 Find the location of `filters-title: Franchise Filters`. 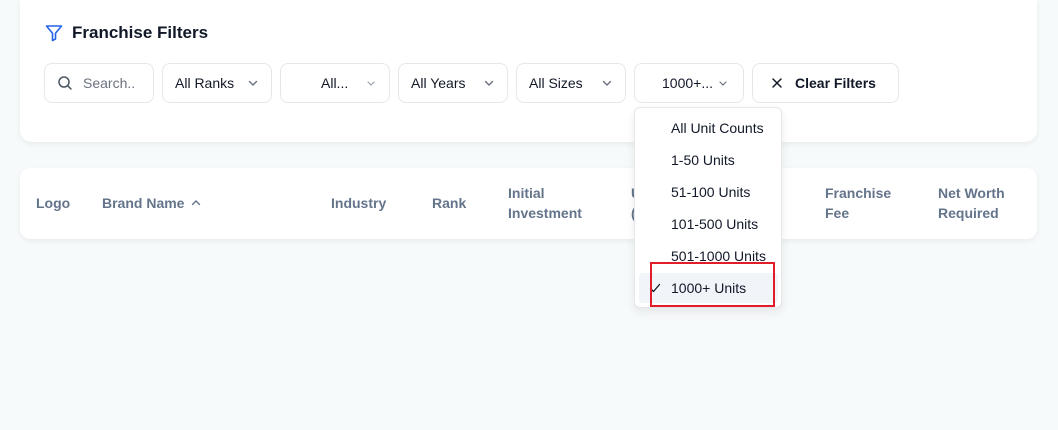

filters-title: Franchise Filters is located at coordinates (140, 32).